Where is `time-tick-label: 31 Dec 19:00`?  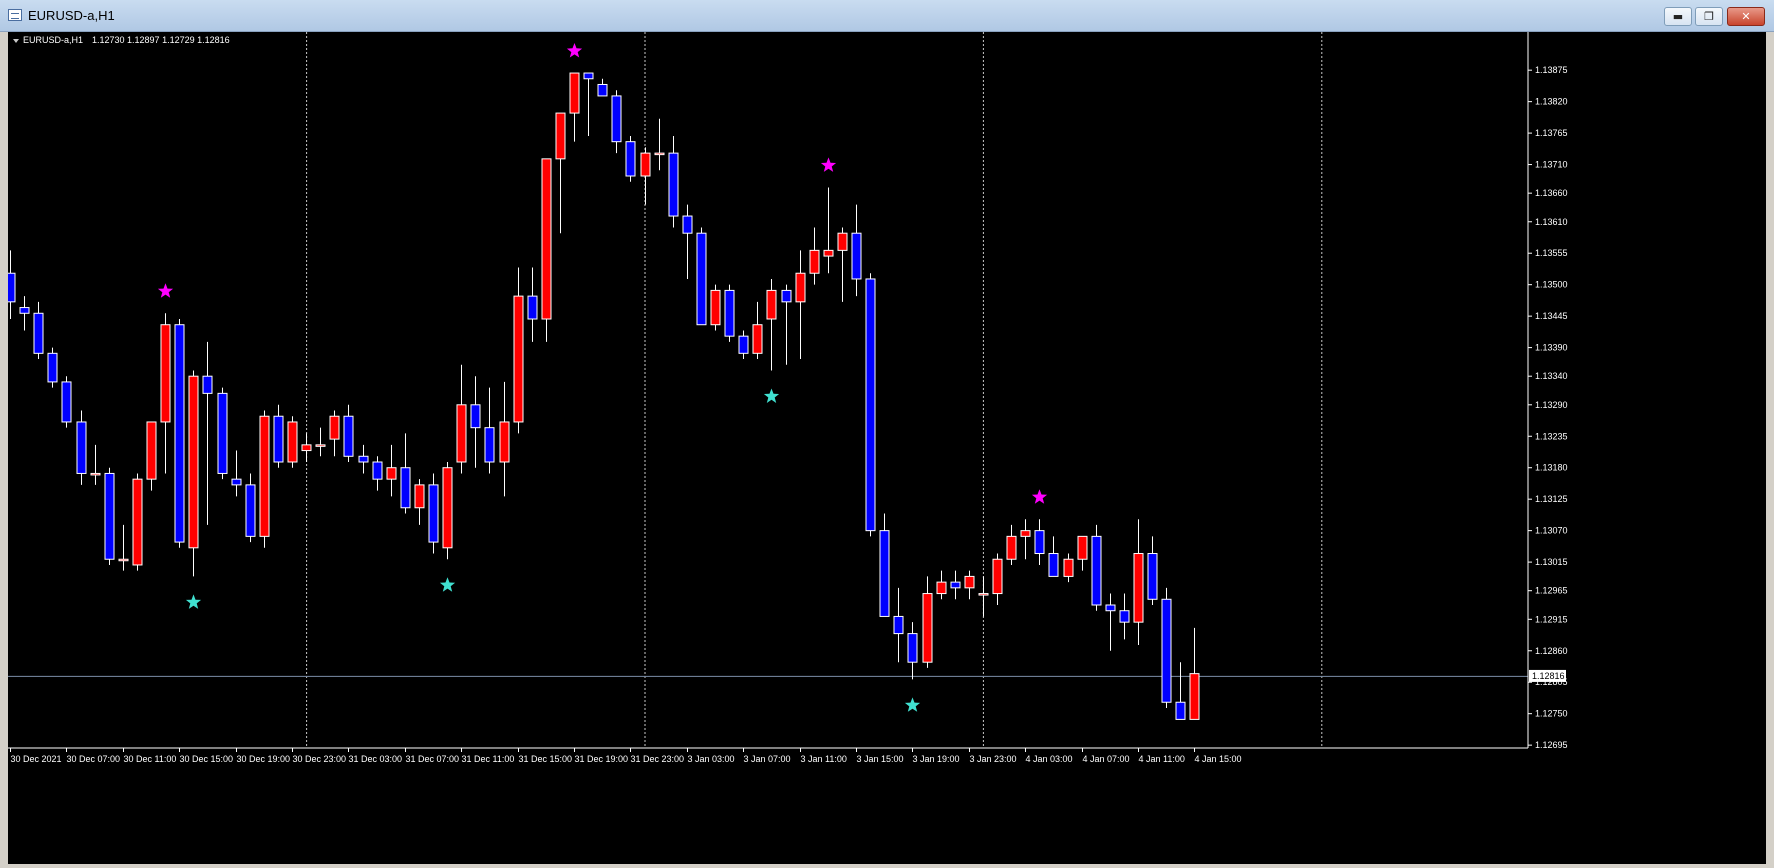 time-tick-label: 31 Dec 19:00 is located at coordinates (602, 759).